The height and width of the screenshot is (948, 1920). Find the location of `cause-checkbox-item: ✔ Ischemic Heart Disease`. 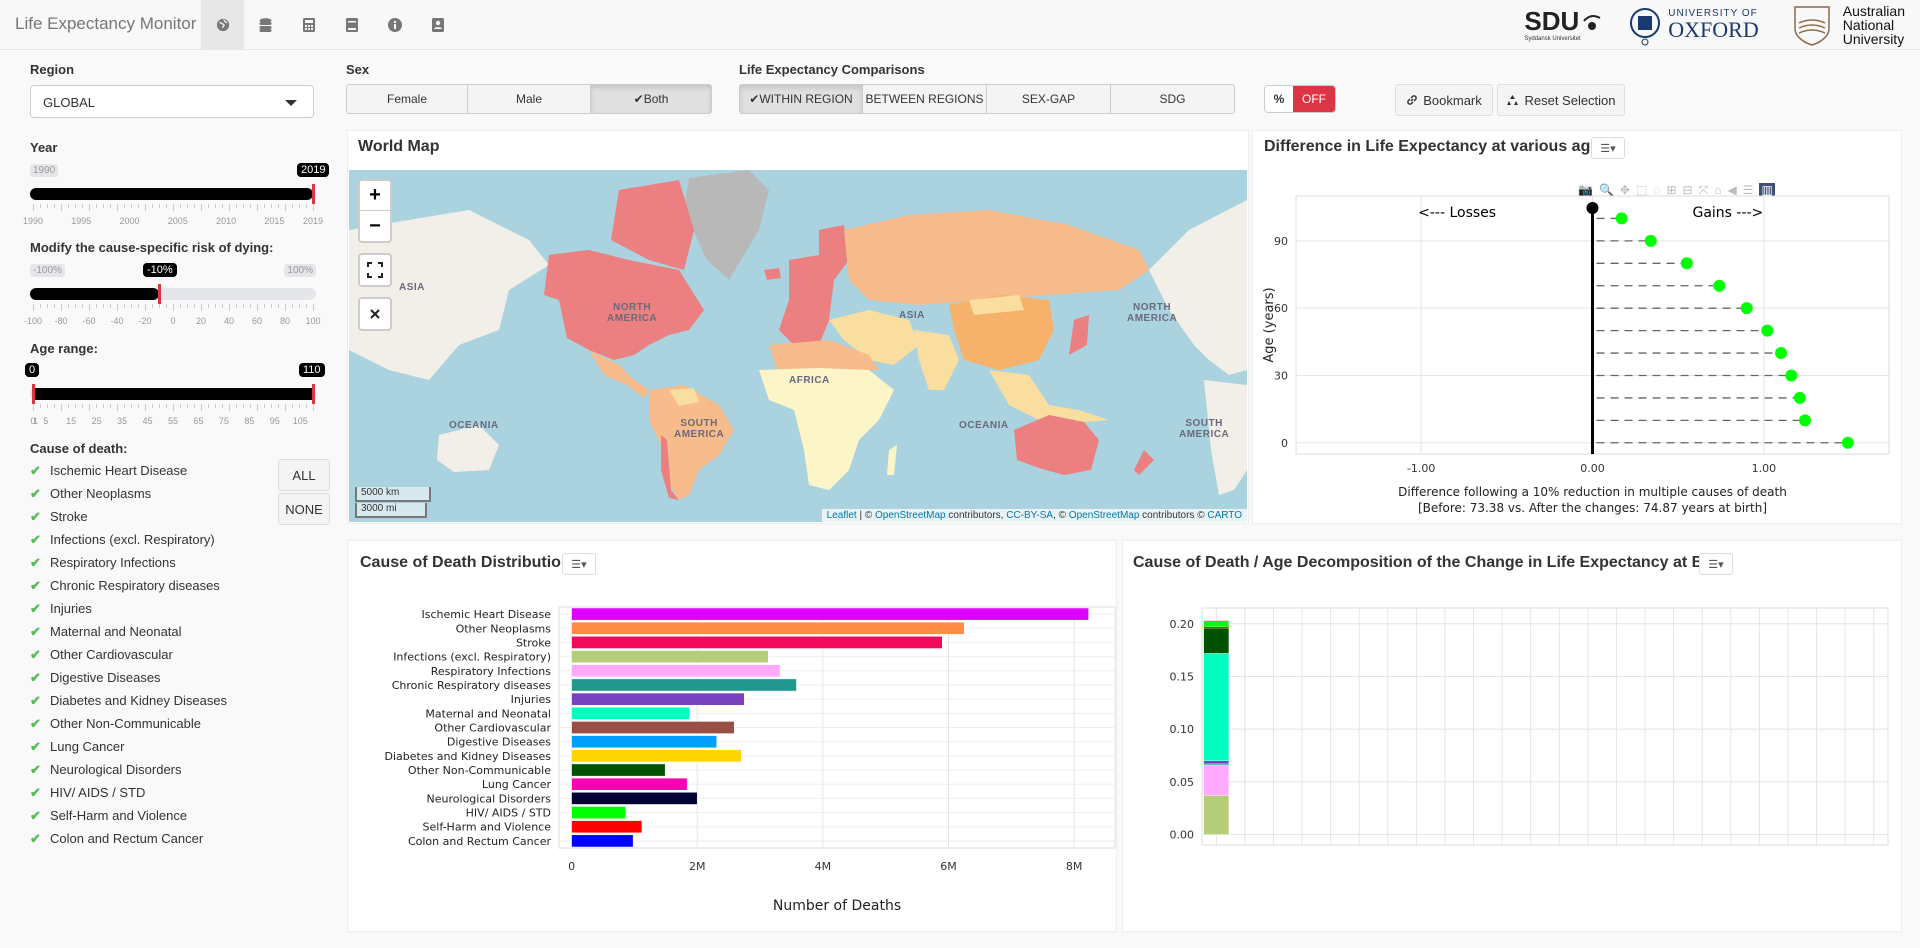

cause-checkbox-item: ✔ Ischemic Heart Disease is located at coordinates (128, 470).